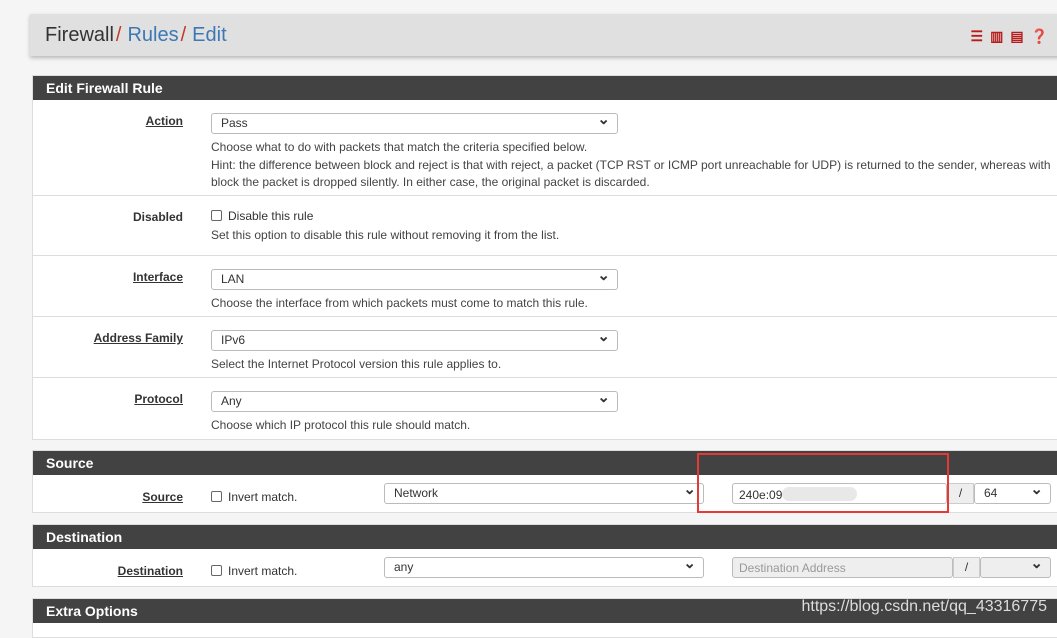 Image resolution: width=1057 pixels, height=638 pixels. I want to click on destination-mask-select, so click(1015, 566).